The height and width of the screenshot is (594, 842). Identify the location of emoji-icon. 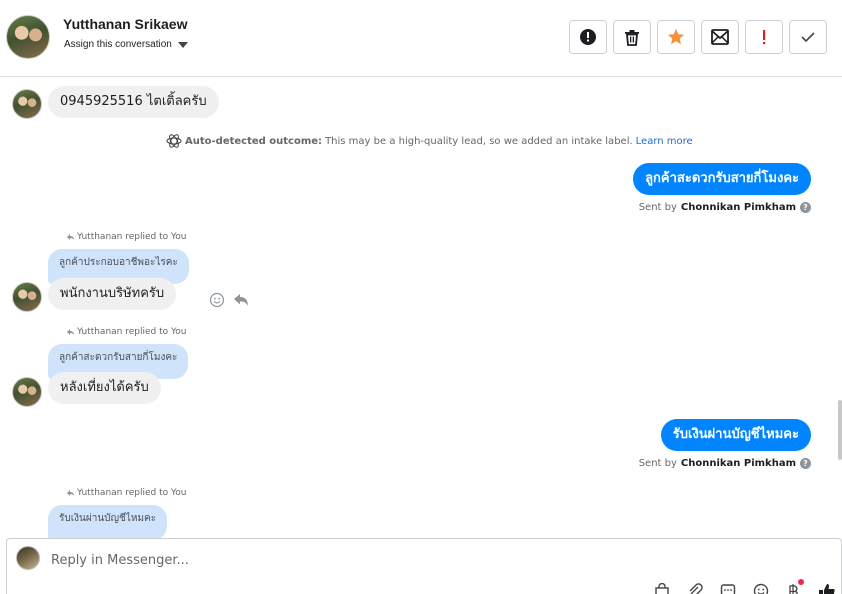
(761, 588).